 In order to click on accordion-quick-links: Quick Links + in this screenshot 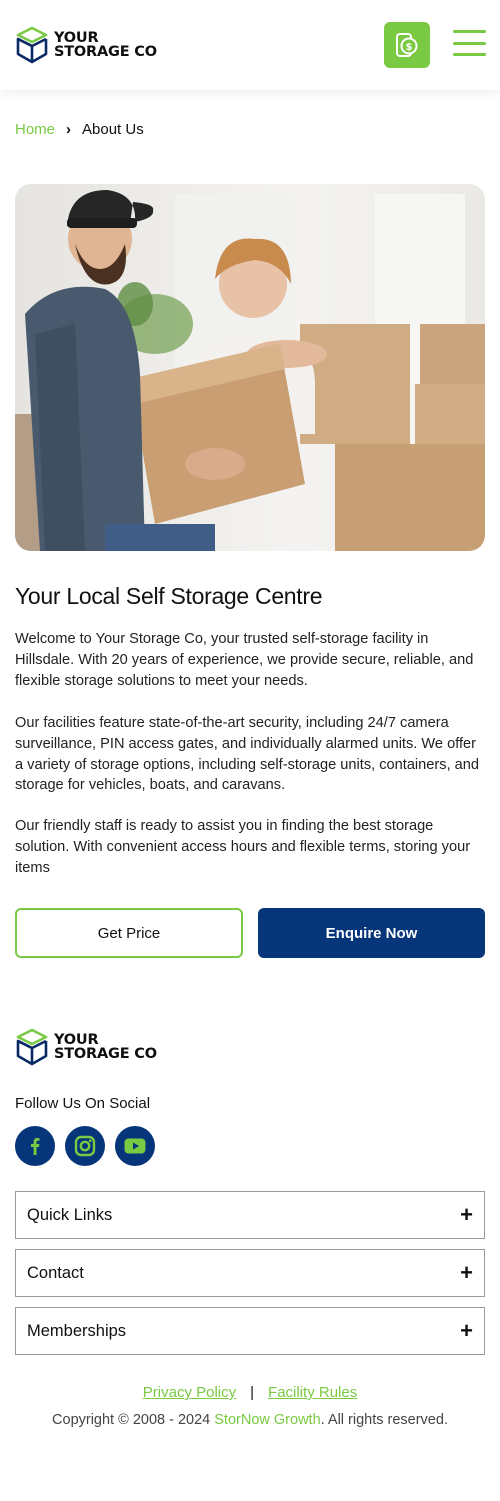, I will do `click(250, 1215)`.